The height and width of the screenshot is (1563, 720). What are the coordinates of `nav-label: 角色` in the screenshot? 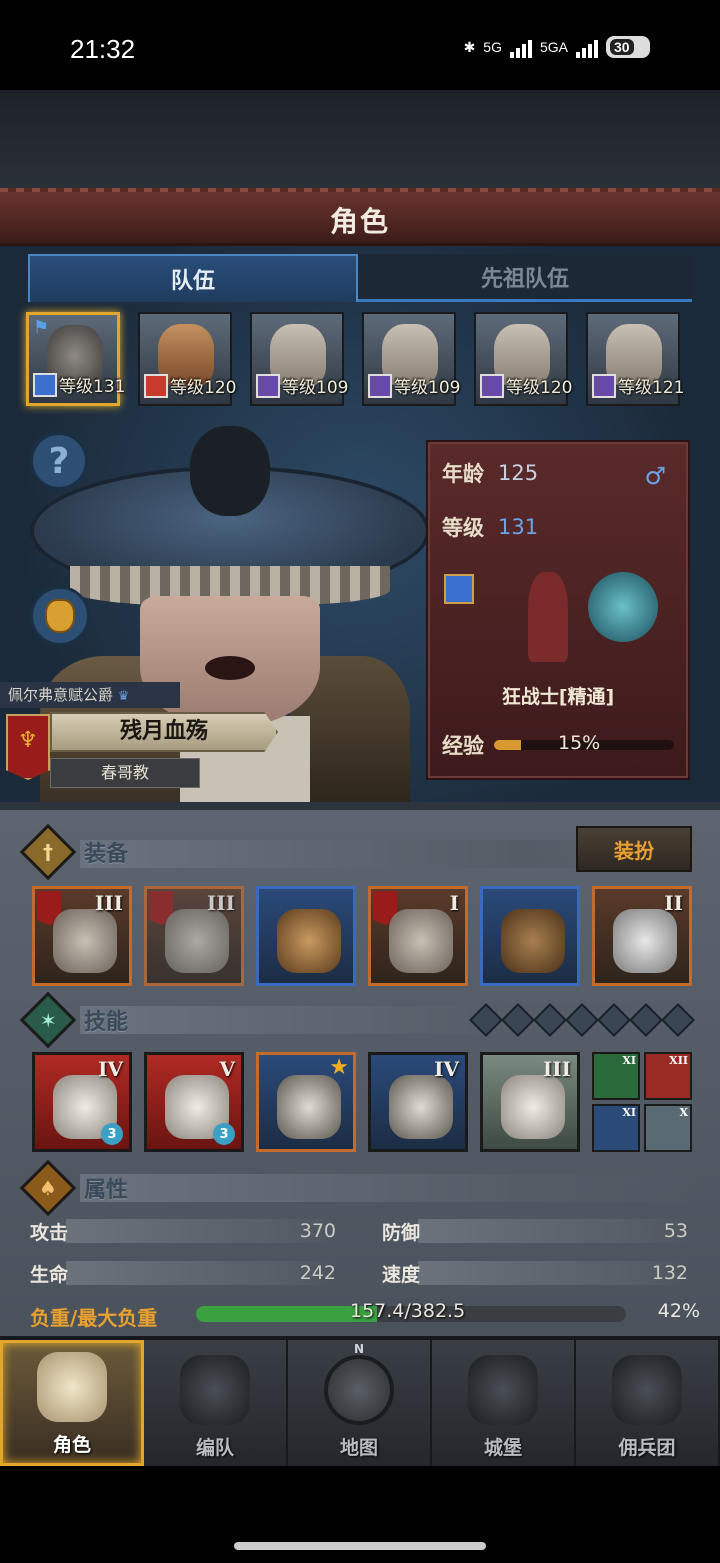 It's located at (71, 1445).